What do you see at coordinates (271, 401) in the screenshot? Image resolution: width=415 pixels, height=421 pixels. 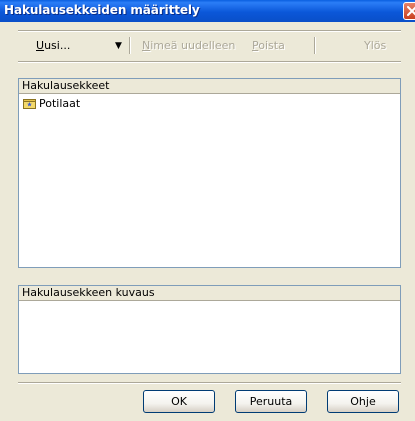 I see `cancel-button: Peruuta` at bounding box center [271, 401].